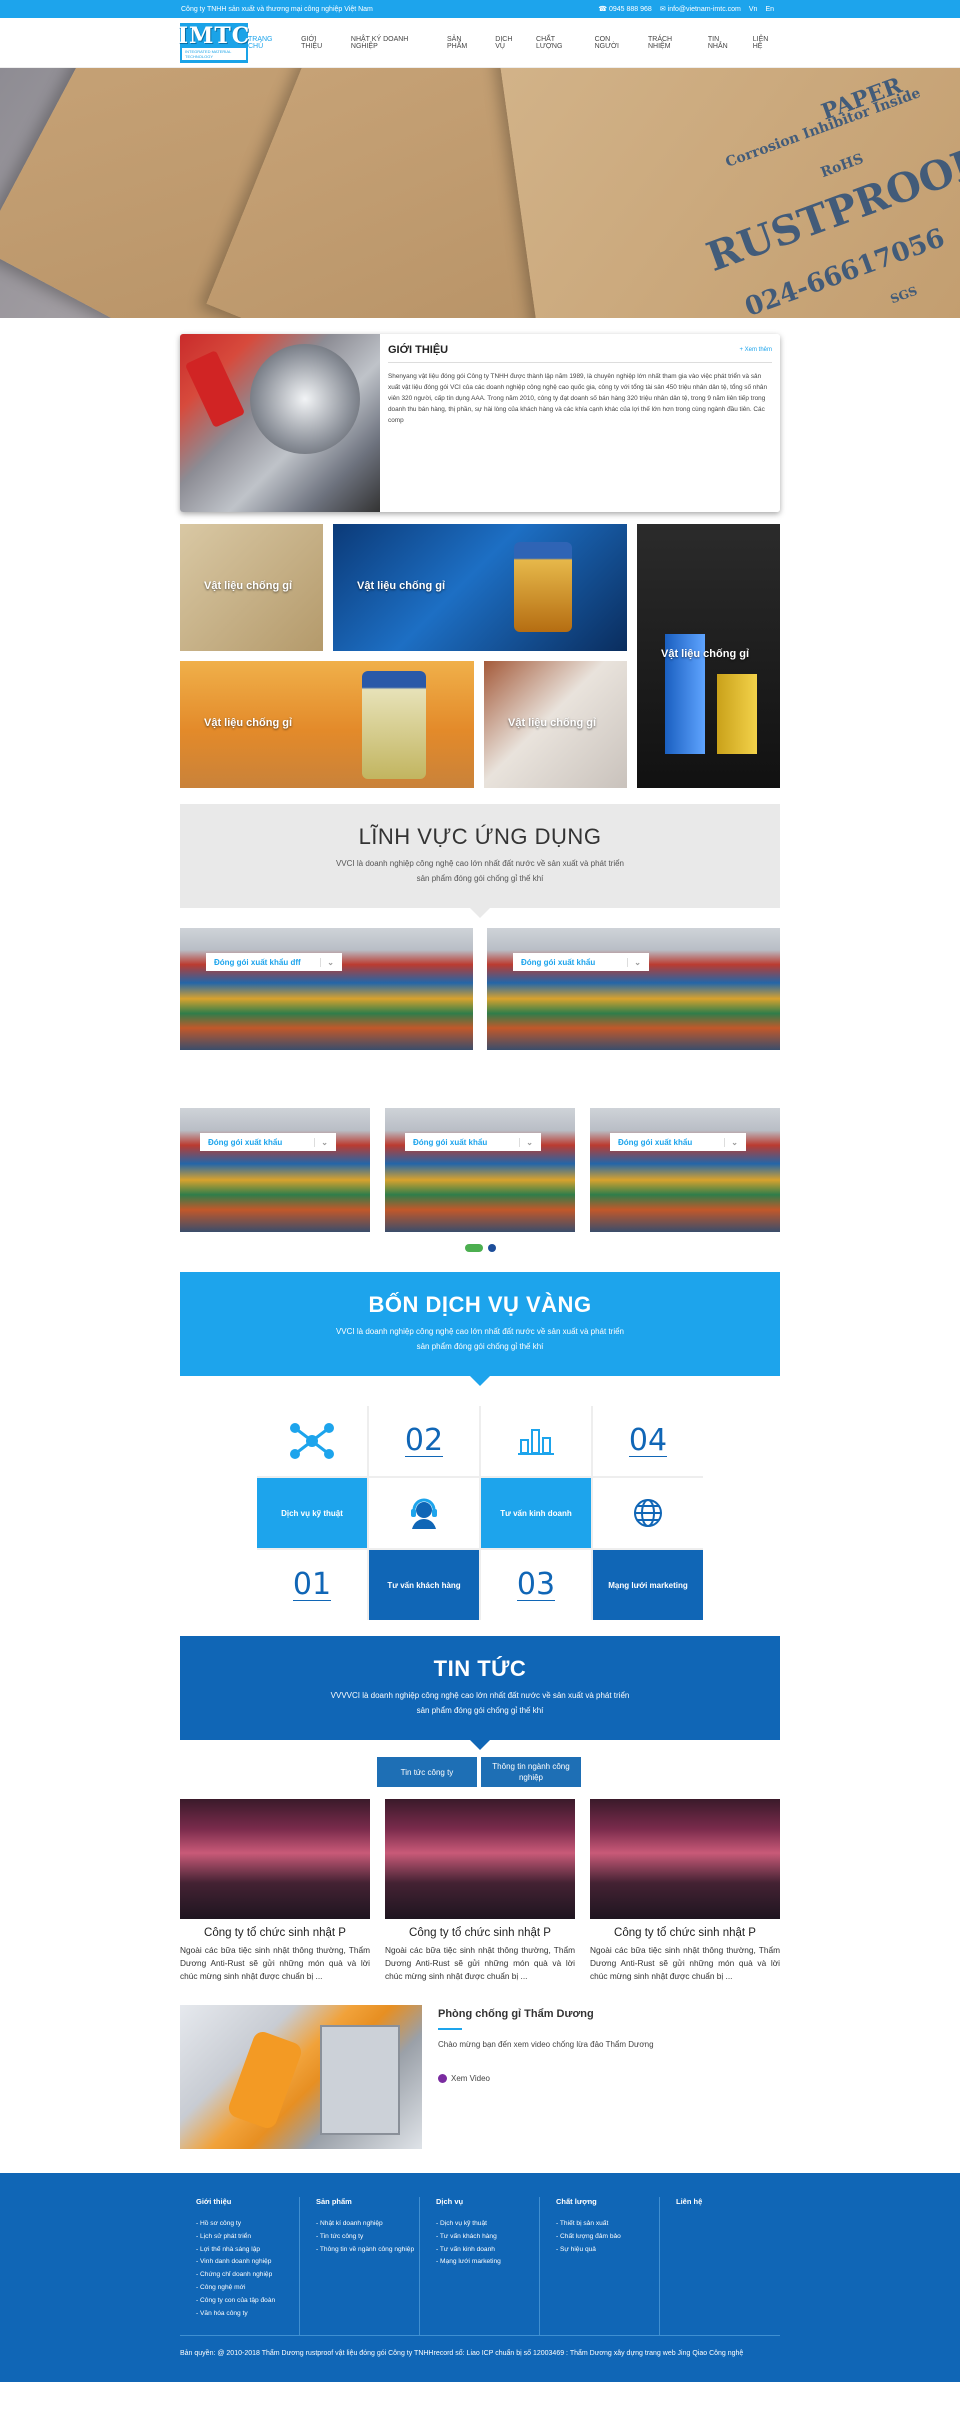 The image size is (960, 2414). I want to click on lang-vn: Vn, so click(753, 9).